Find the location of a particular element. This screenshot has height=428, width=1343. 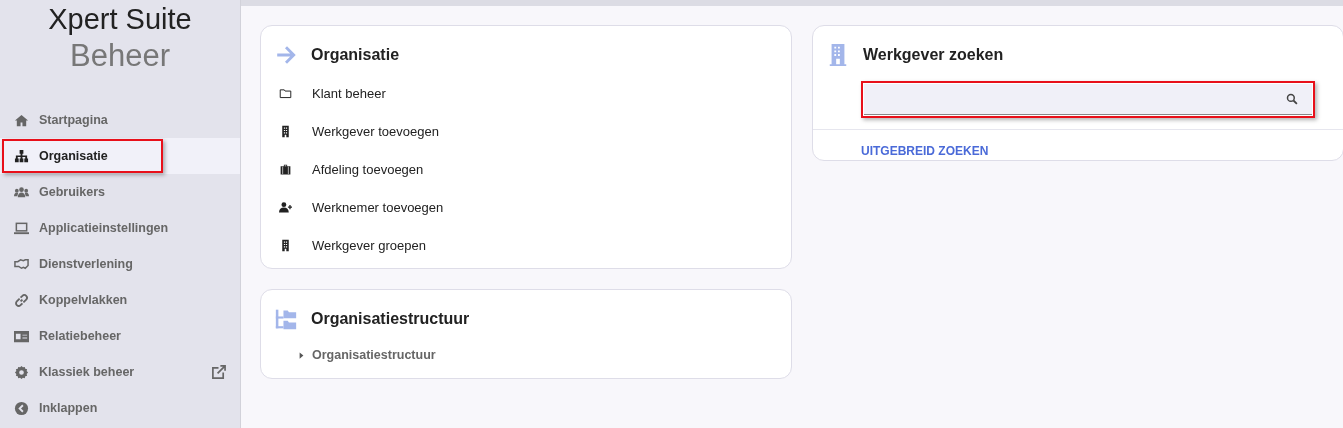

id-card-icon is located at coordinates (21, 336).